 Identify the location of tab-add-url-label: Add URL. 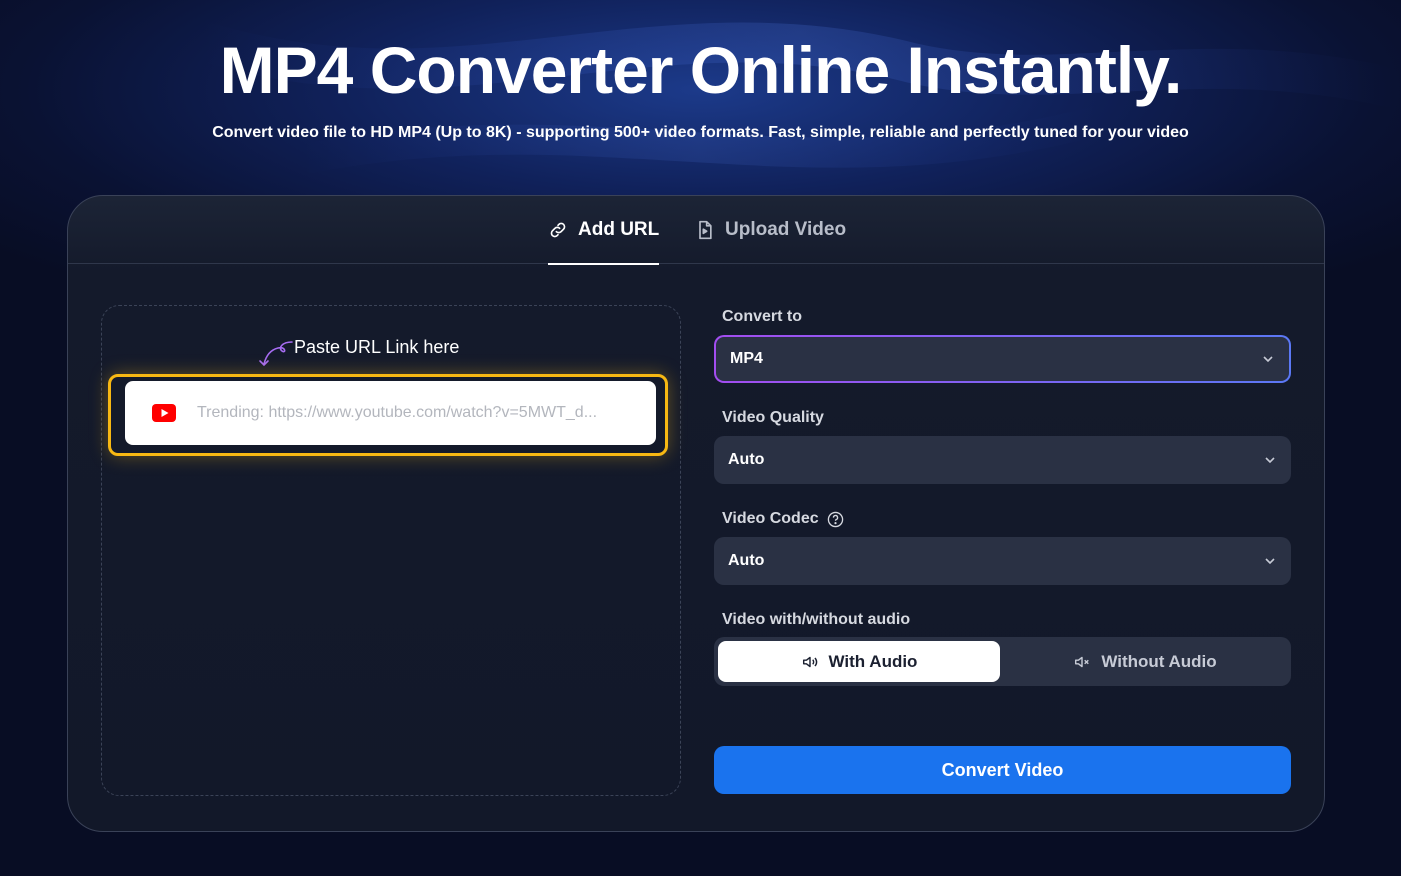
(619, 229).